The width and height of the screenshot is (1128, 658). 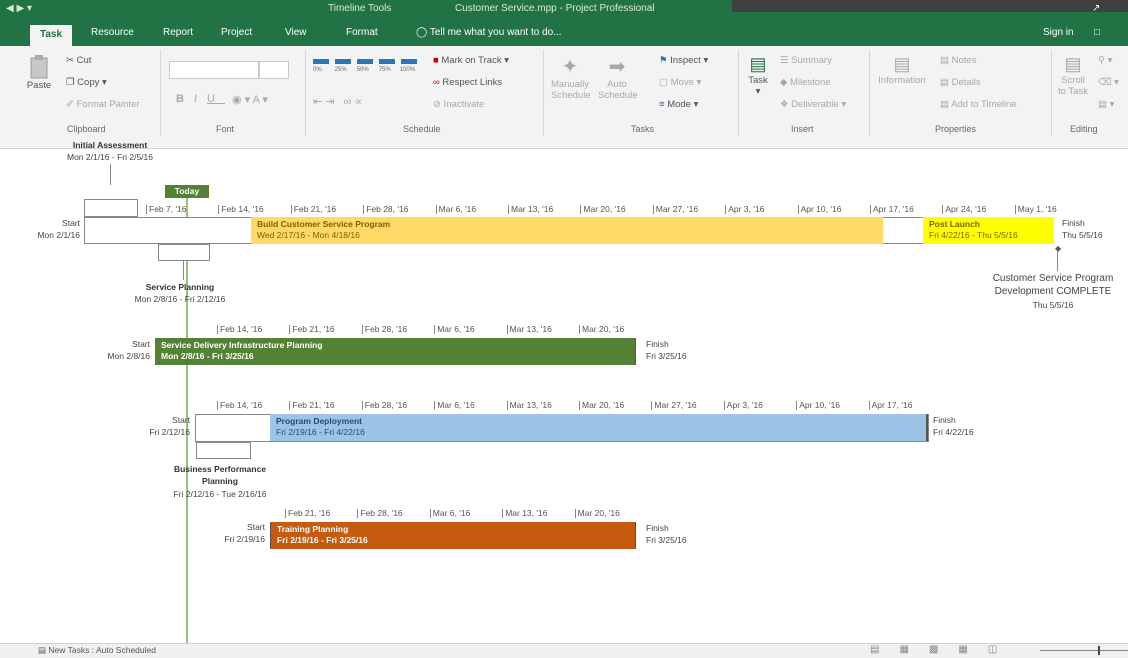 I want to click on gantt-view-icon: ▤, so click(x=884, y=649).